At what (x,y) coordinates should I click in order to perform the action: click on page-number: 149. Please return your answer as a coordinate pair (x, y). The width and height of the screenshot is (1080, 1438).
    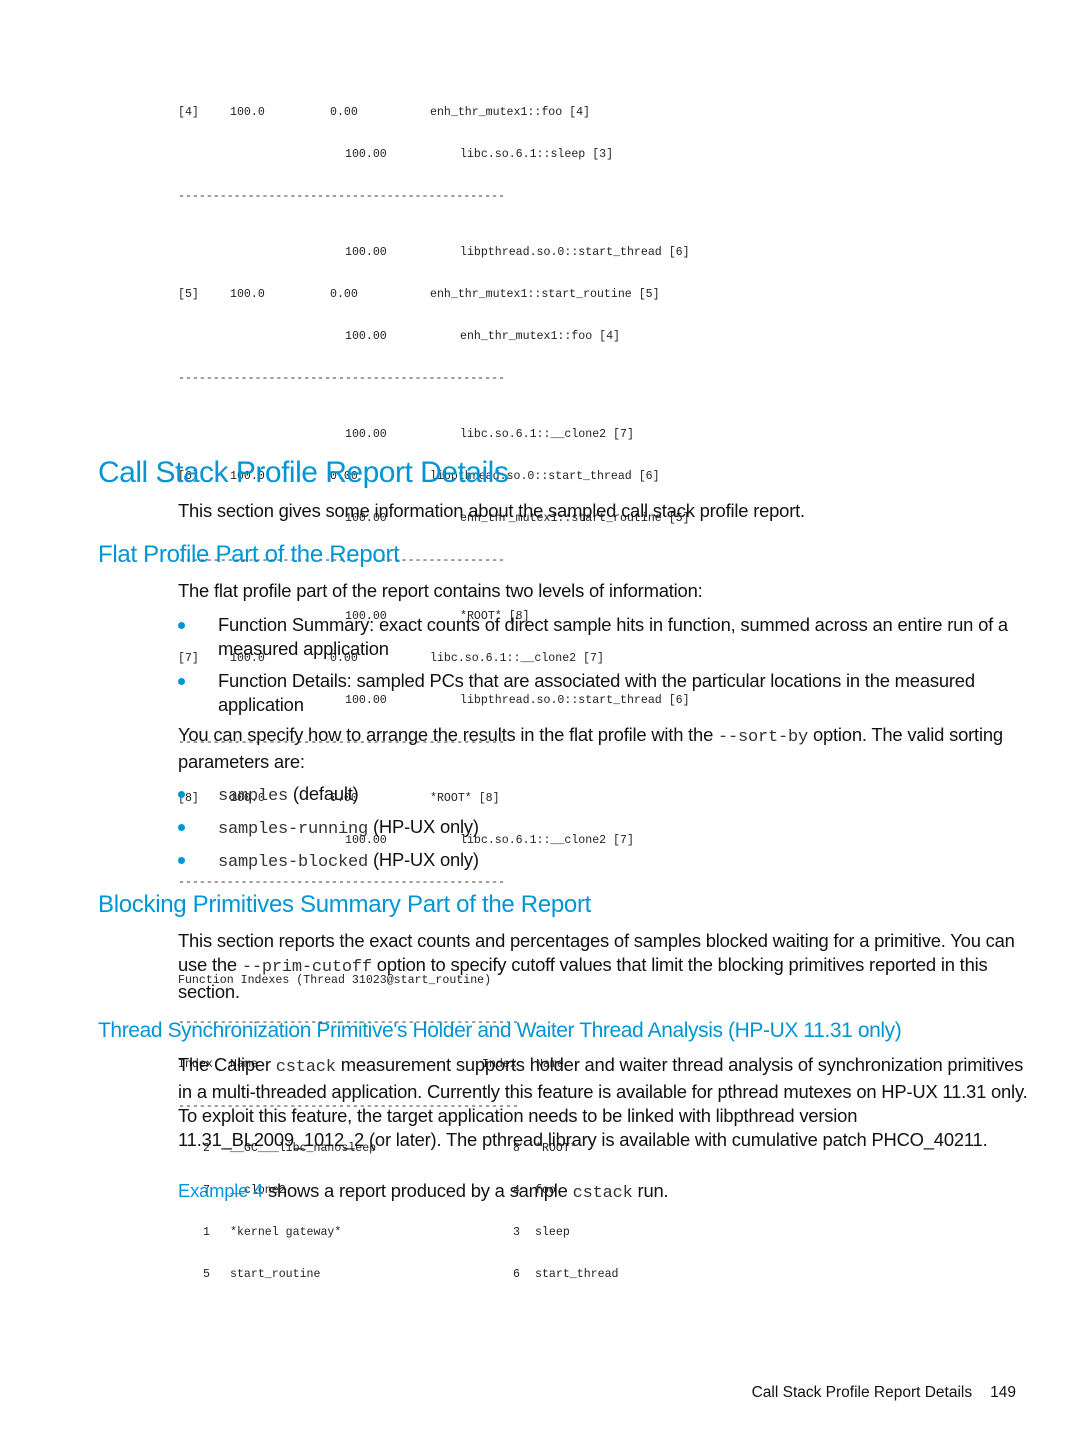
    Looking at the image, I should click on (1003, 1392).